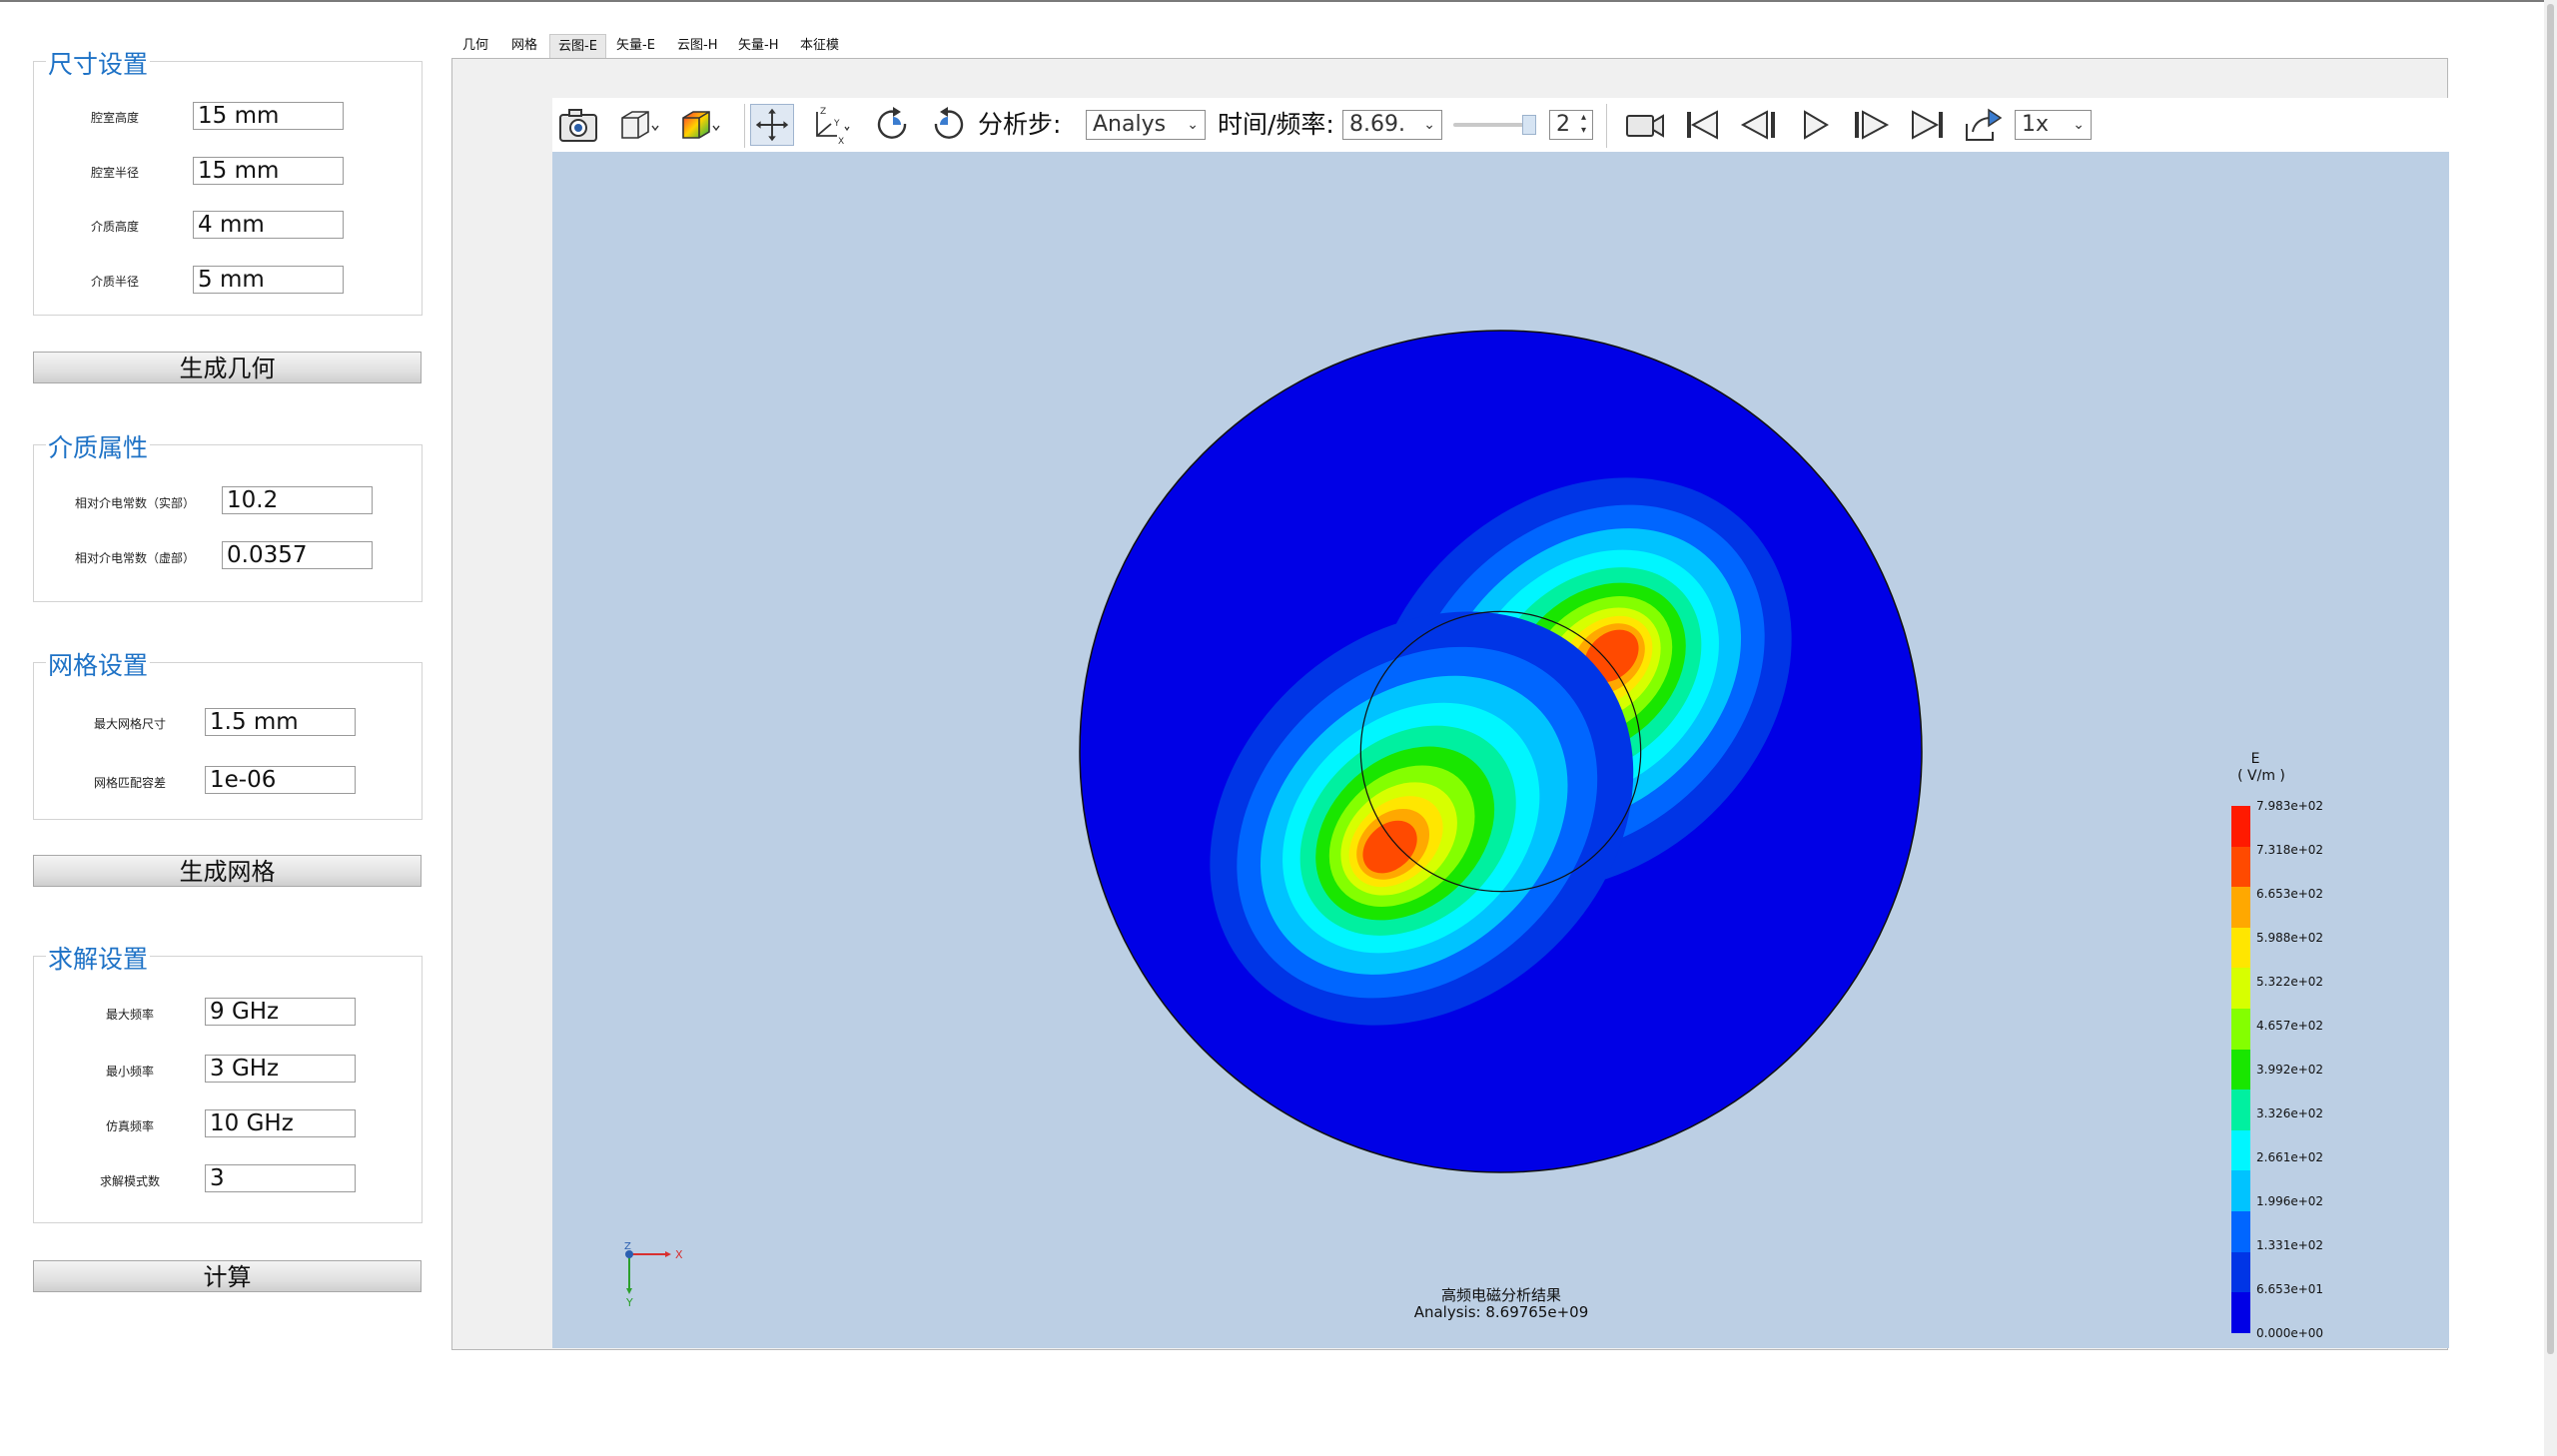 The width and height of the screenshot is (2557, 1456). Describe the element at coordinates (129, 783) in the screenshot. I see `mesh-tolerance-label: 网格匹配容差` at that location.